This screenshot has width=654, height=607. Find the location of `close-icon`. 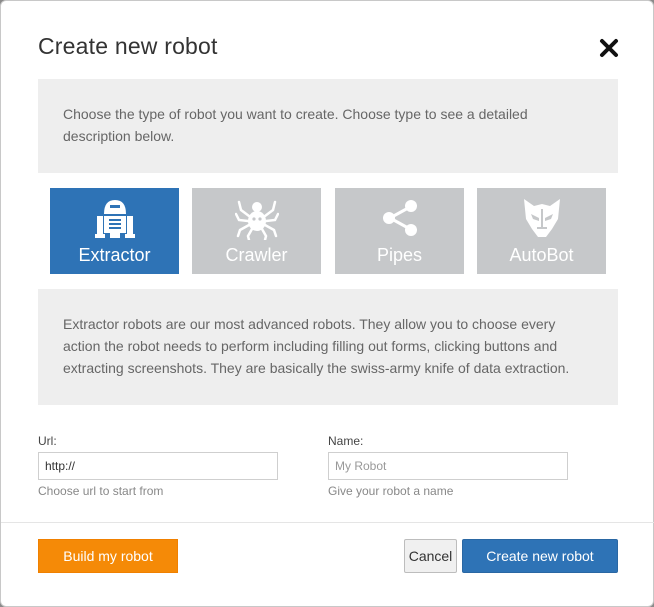

close-icon is located at coordinates (609, 48).